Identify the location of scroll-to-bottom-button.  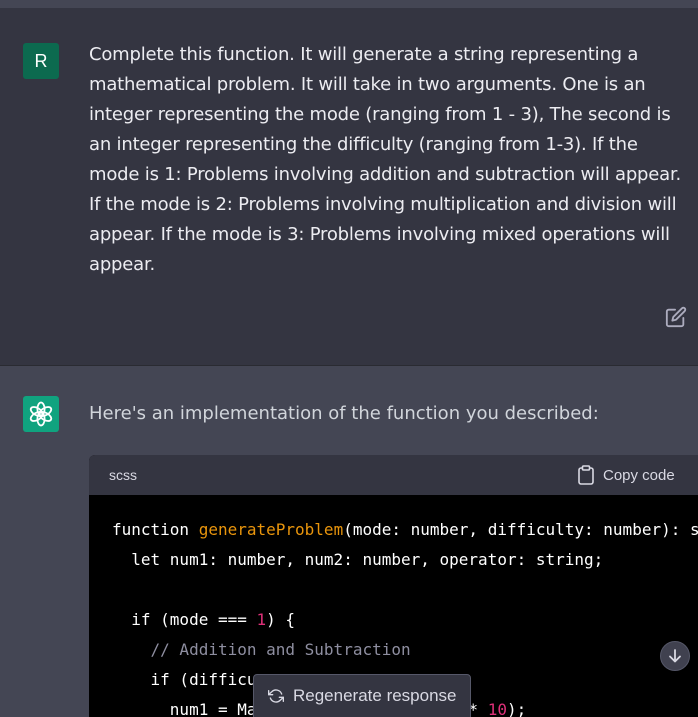
(675, 656).